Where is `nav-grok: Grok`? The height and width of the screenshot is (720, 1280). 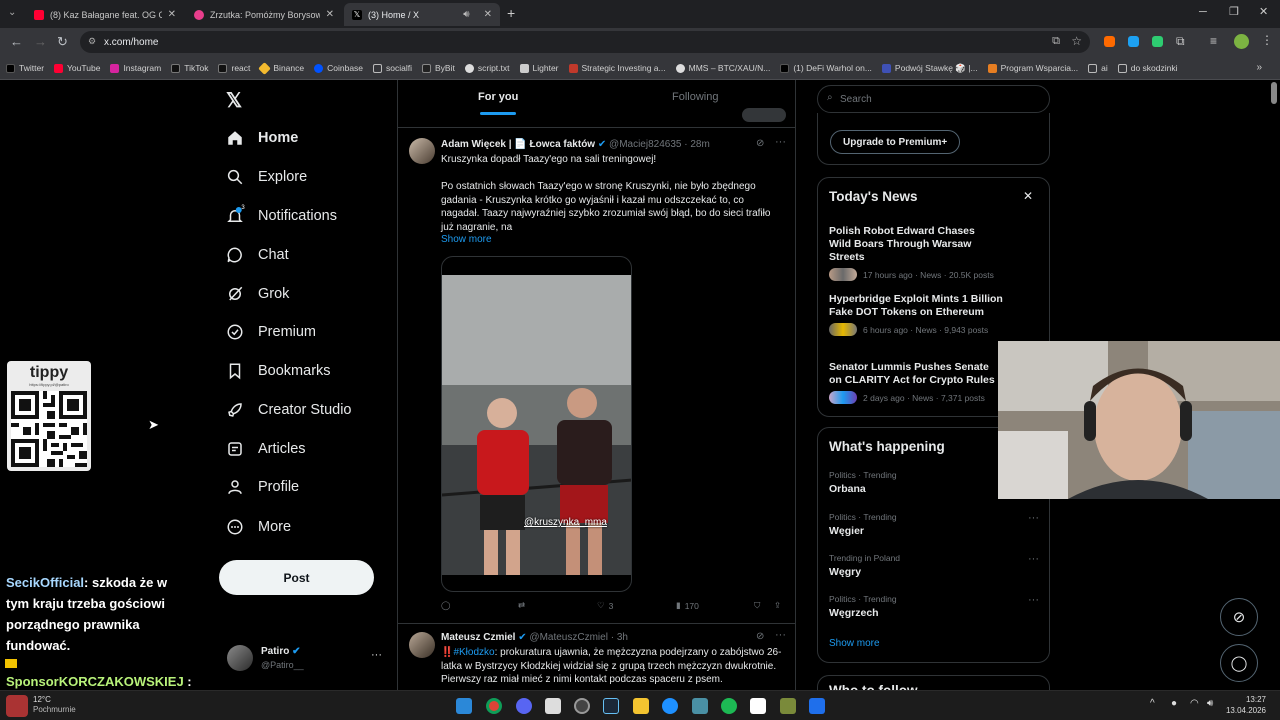 nav-grok: Grok is located at coordinates (257, 294).